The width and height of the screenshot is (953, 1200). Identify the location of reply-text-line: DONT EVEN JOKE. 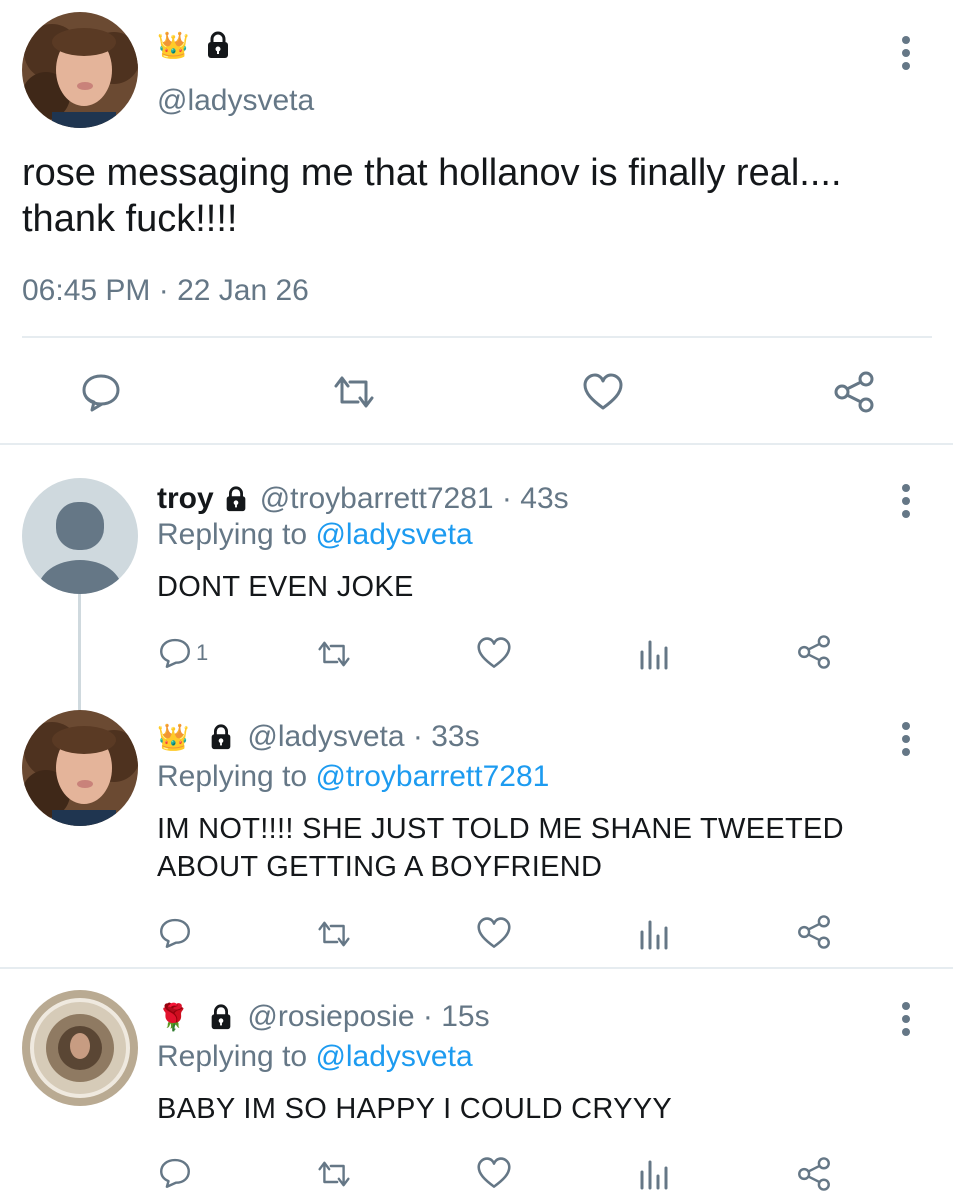
(285, 587).